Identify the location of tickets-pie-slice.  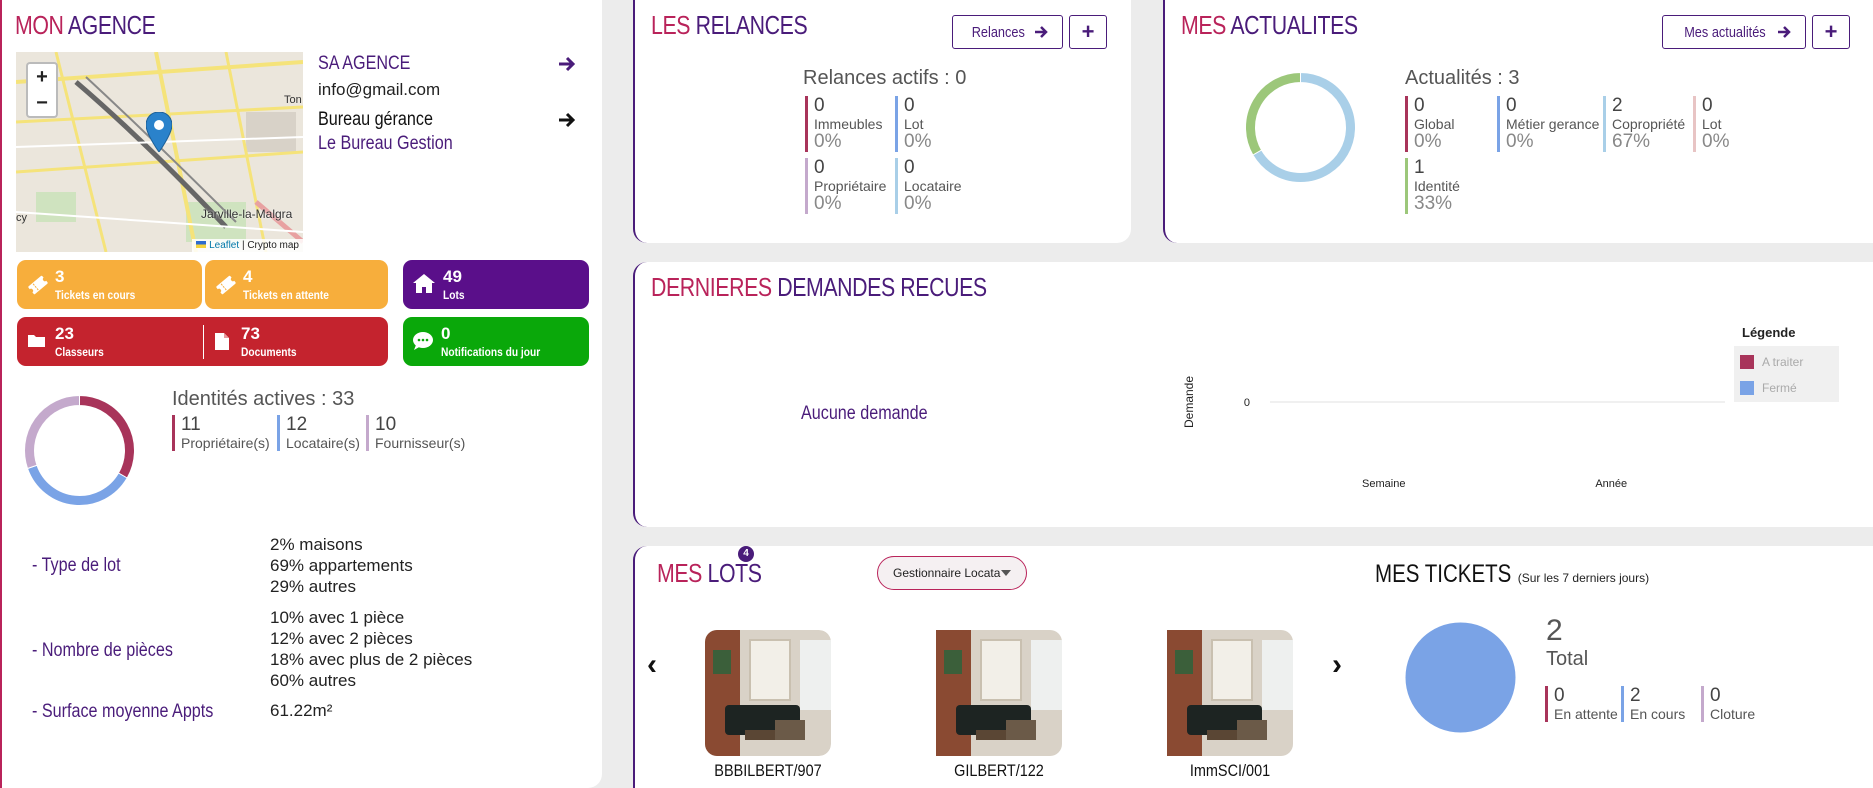
(1460, 677).